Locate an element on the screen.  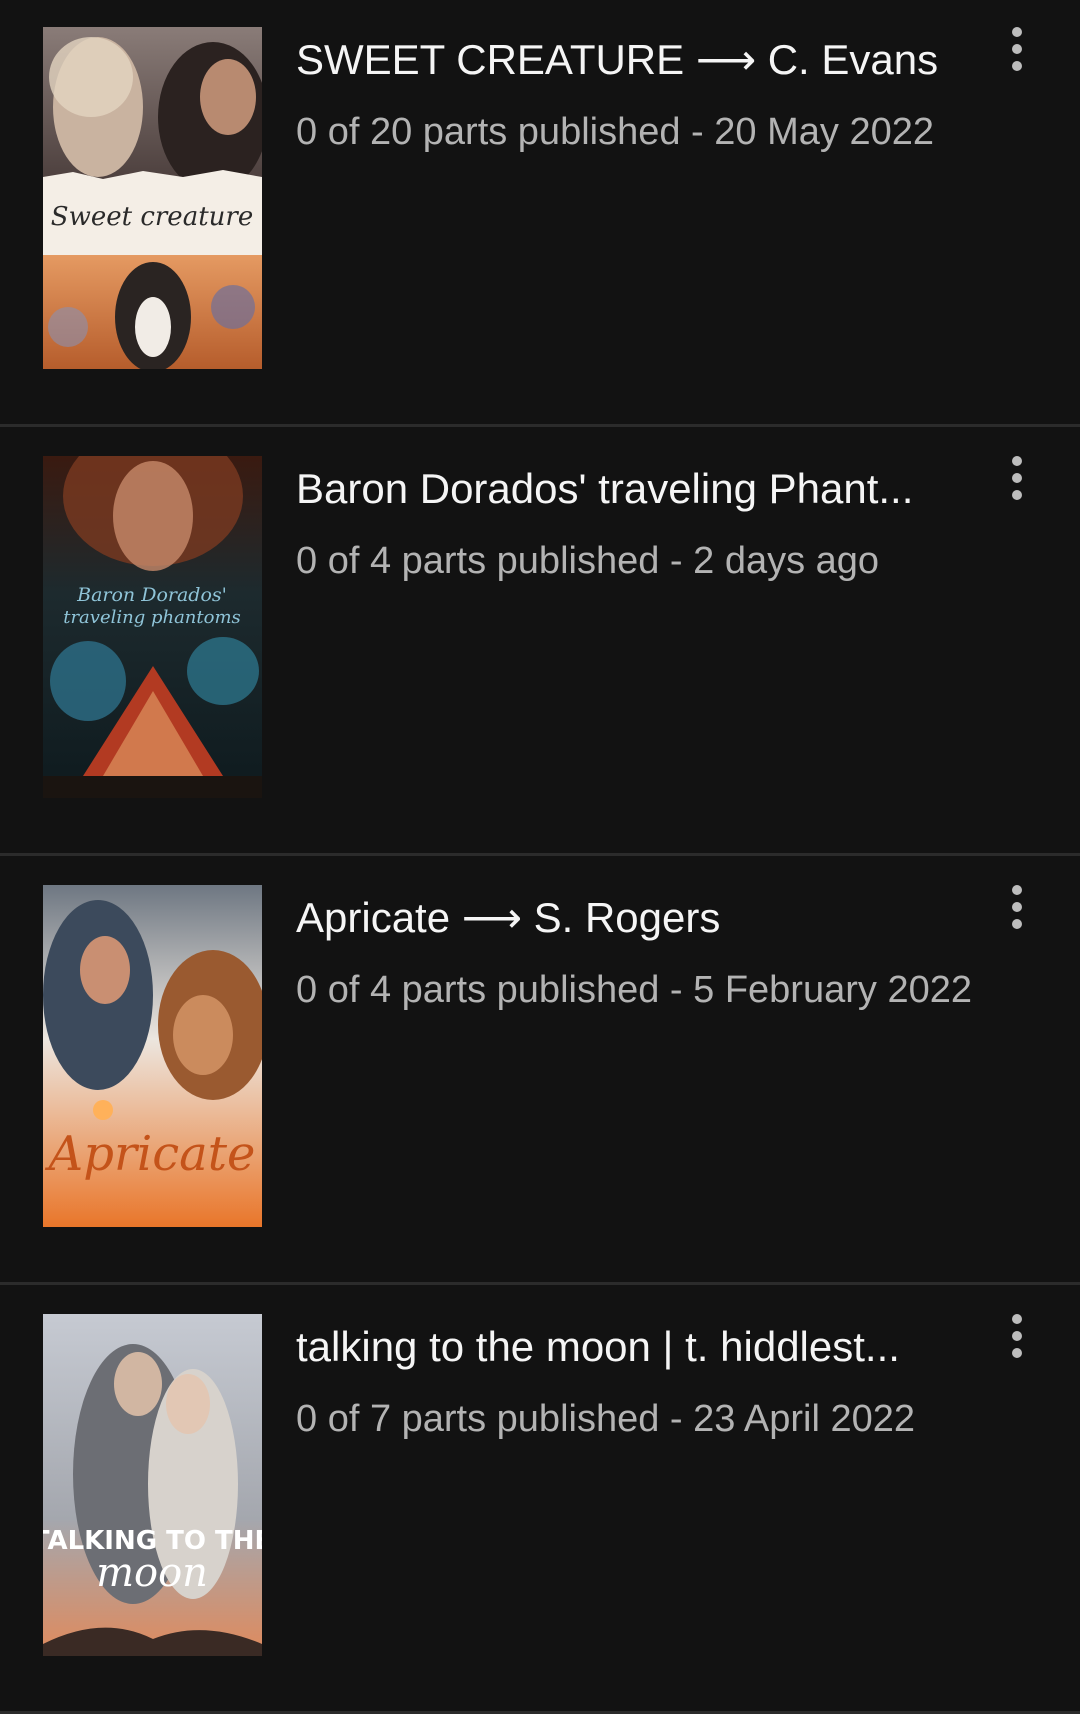
svg-text: moon is located at coordinates (152, 1573).